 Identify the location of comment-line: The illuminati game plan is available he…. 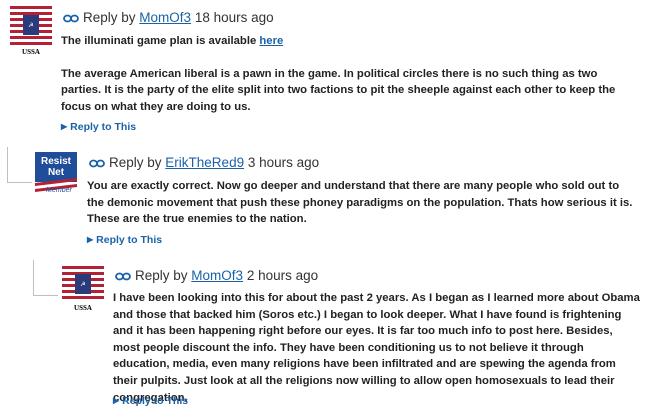
(172, 41).